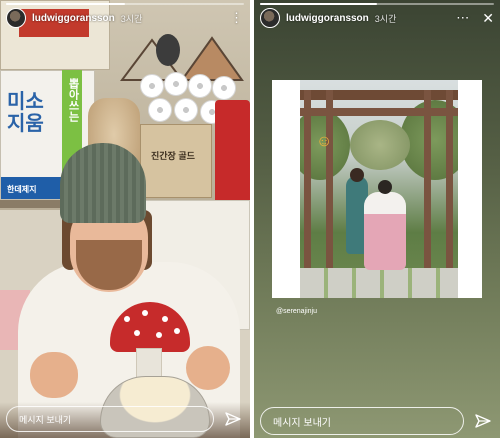 The height and width of the screenshot is (438, 500). What do you see at coordinates (149, 363) in the screenshot?
I see `mushroom-stem` at bounding box center [149, 363].